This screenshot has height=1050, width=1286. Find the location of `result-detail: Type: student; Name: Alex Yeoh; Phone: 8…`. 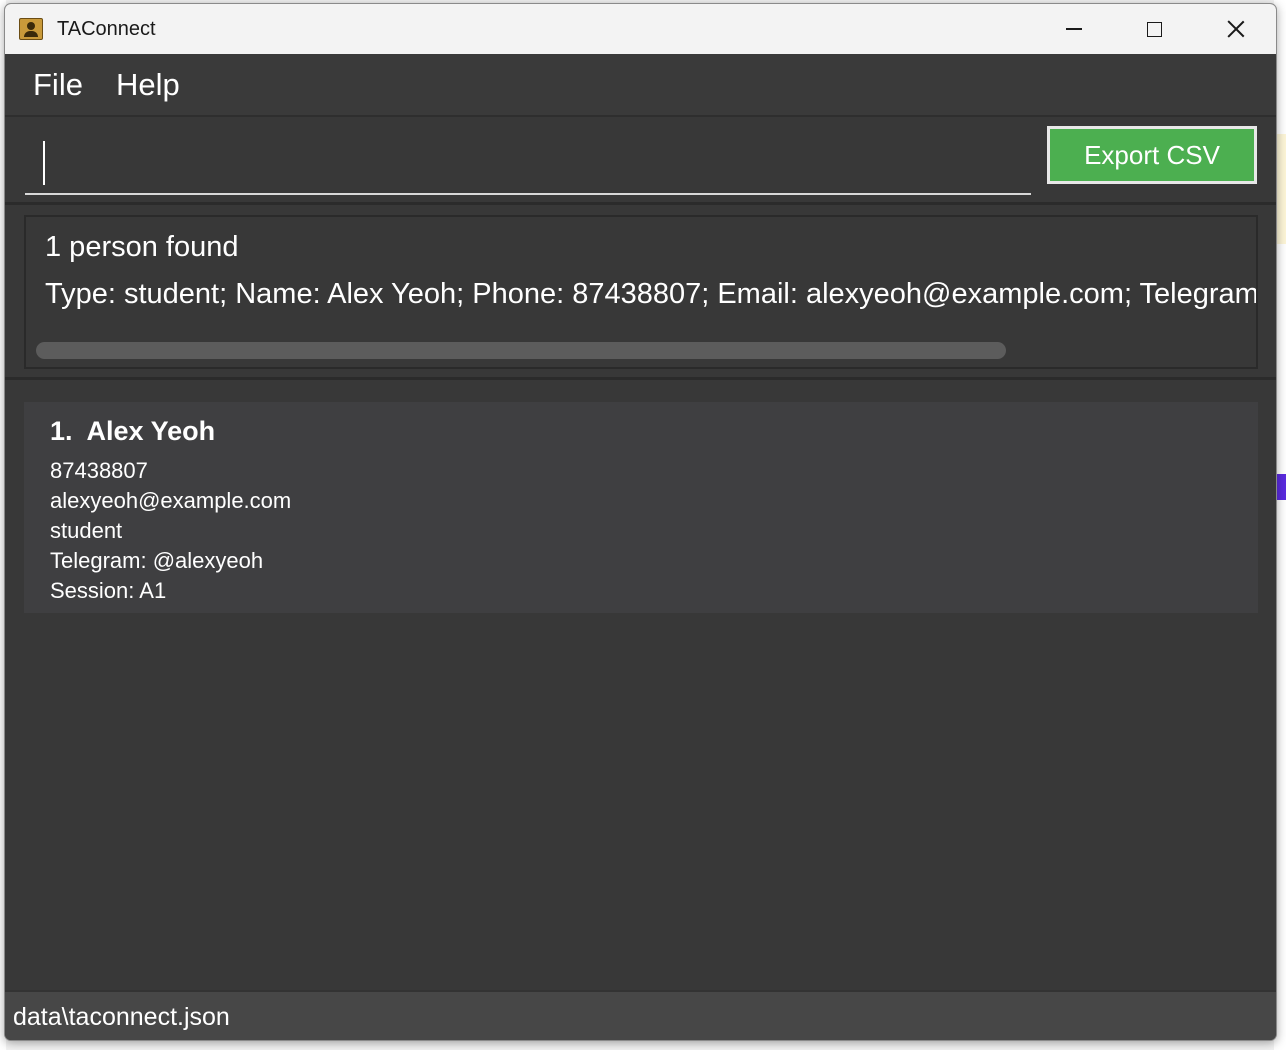

result-detail: Type: student; Name: Alex Yeoh; Phone: 8… is located at coordinates (651, 294).